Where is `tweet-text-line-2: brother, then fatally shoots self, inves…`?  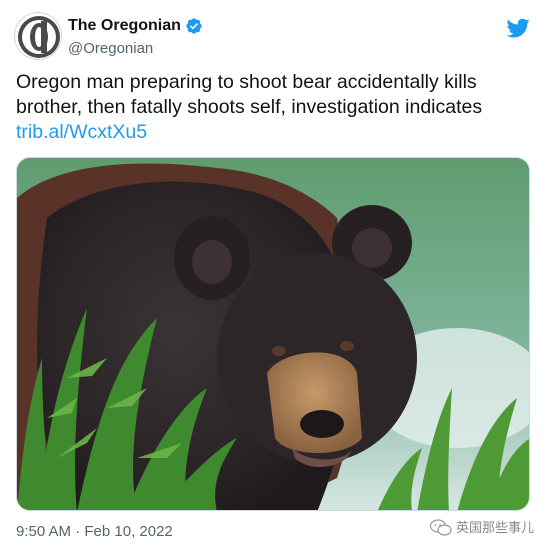 tweet-text-line-2: brother, then fatally shoots self, inves… is located at coordinates (249, 107).